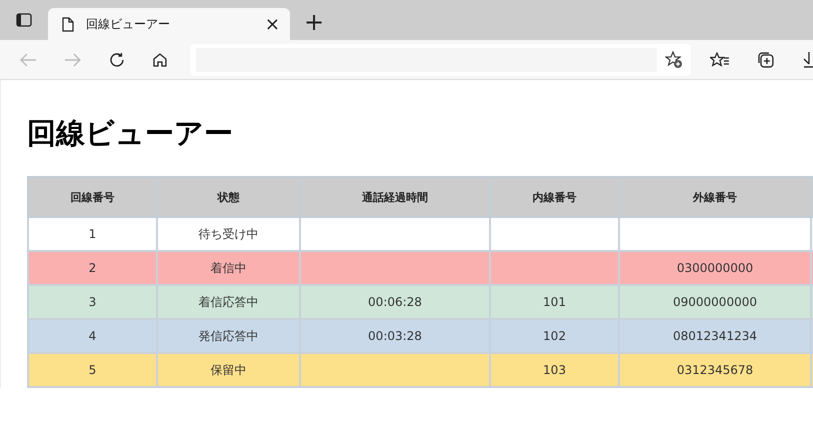 The height and width of the screenshot is (427, 813). I want to click on reload-icon, so click(116, 60).